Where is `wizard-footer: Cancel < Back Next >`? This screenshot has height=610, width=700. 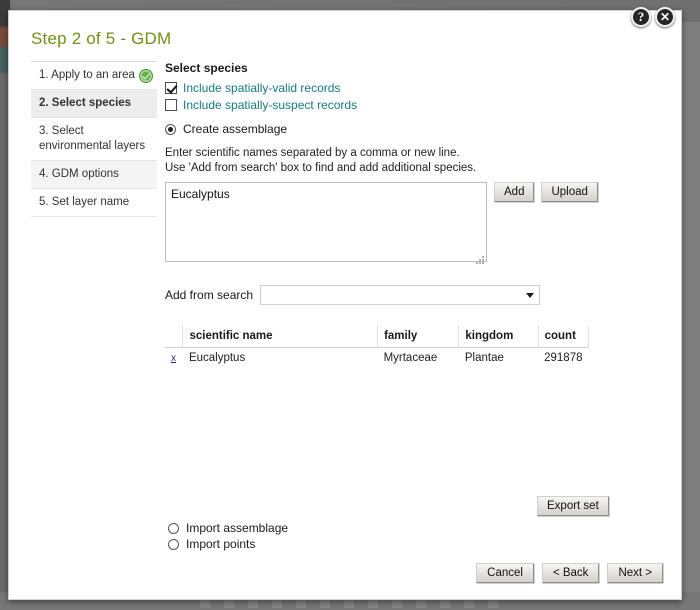
wizard-footer: Cancel < Back Next > is located at coordinates (569, 573).